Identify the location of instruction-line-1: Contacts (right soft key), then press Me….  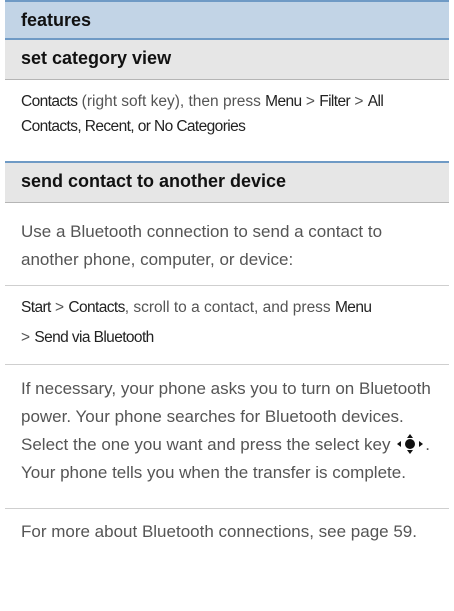
(227, 101).